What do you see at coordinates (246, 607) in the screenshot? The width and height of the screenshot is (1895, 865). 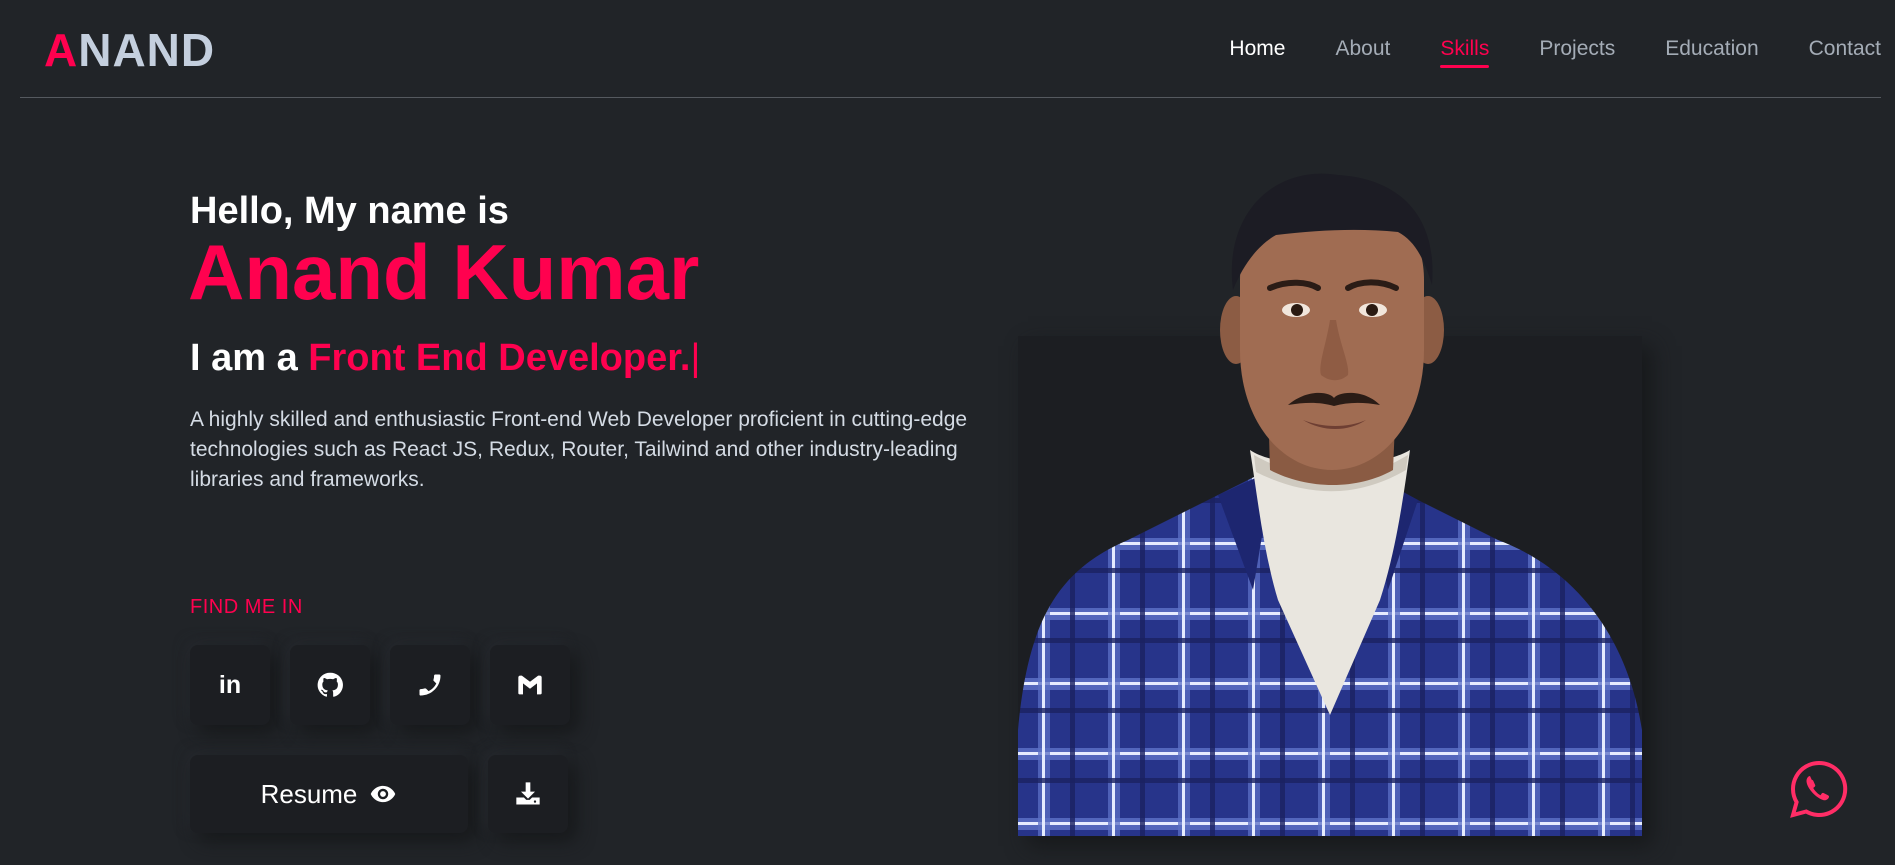 I see `find-me-title: FIND ME IN` at bounding box center [246, 607].